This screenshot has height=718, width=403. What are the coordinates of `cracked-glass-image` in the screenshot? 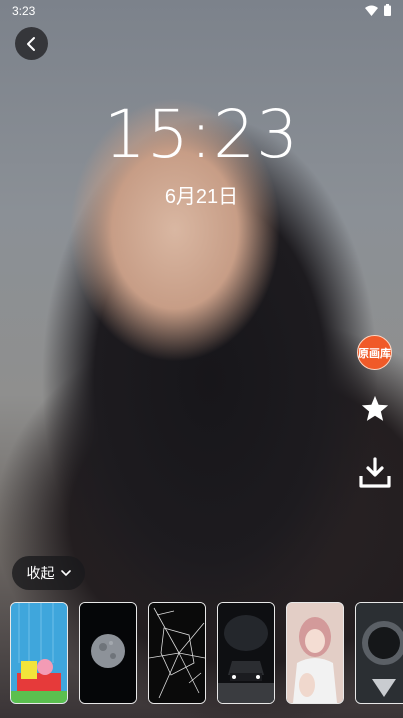 It's located at (177, 653).